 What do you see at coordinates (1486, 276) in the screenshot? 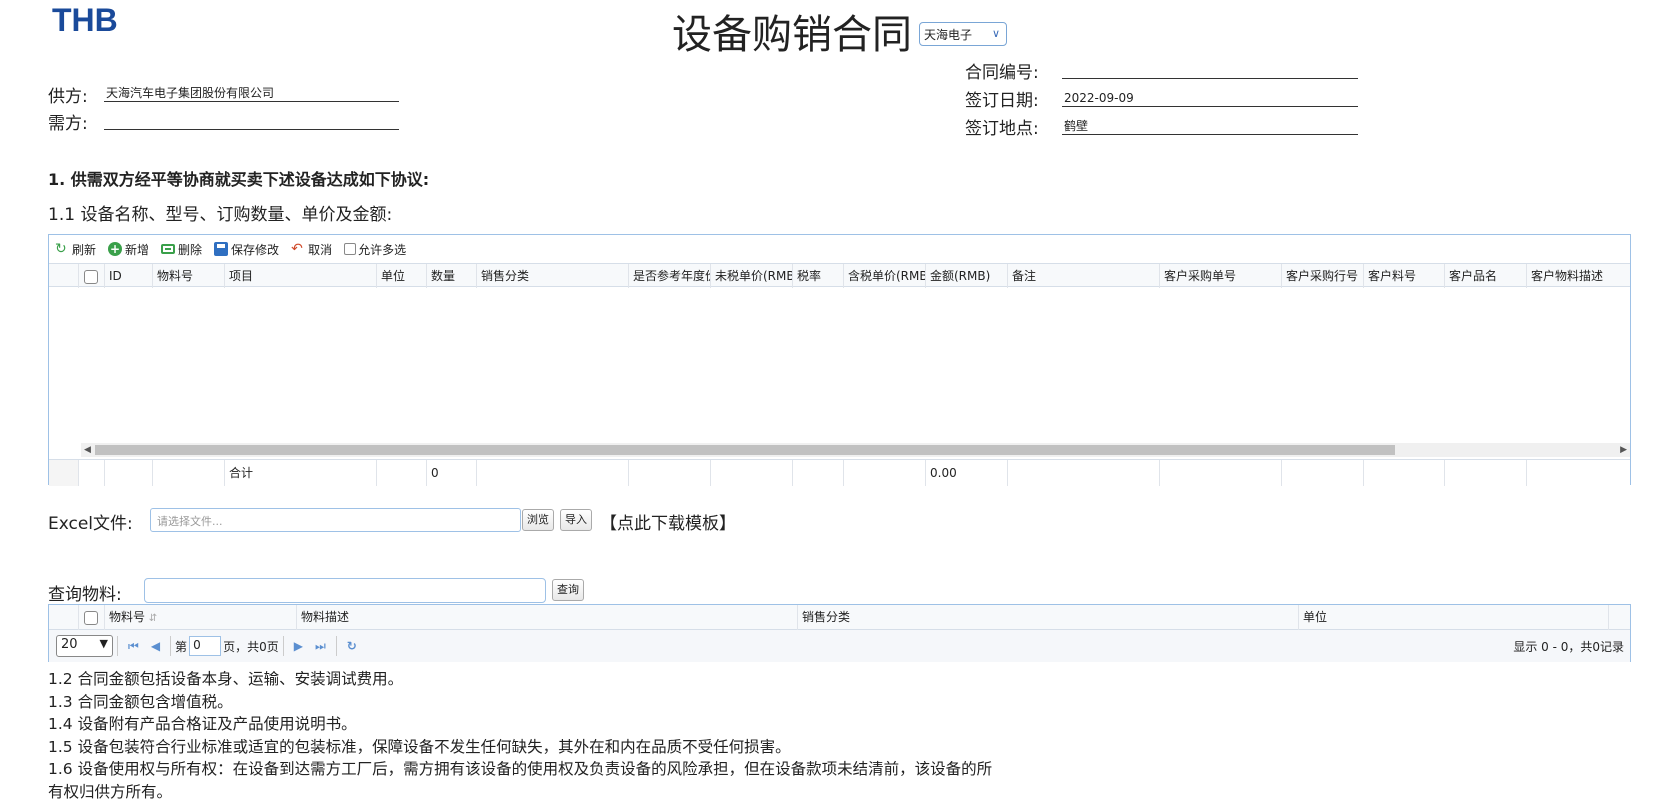
I see `col-customer-product-name: 客户品名` at bounding box center [1486, 276].